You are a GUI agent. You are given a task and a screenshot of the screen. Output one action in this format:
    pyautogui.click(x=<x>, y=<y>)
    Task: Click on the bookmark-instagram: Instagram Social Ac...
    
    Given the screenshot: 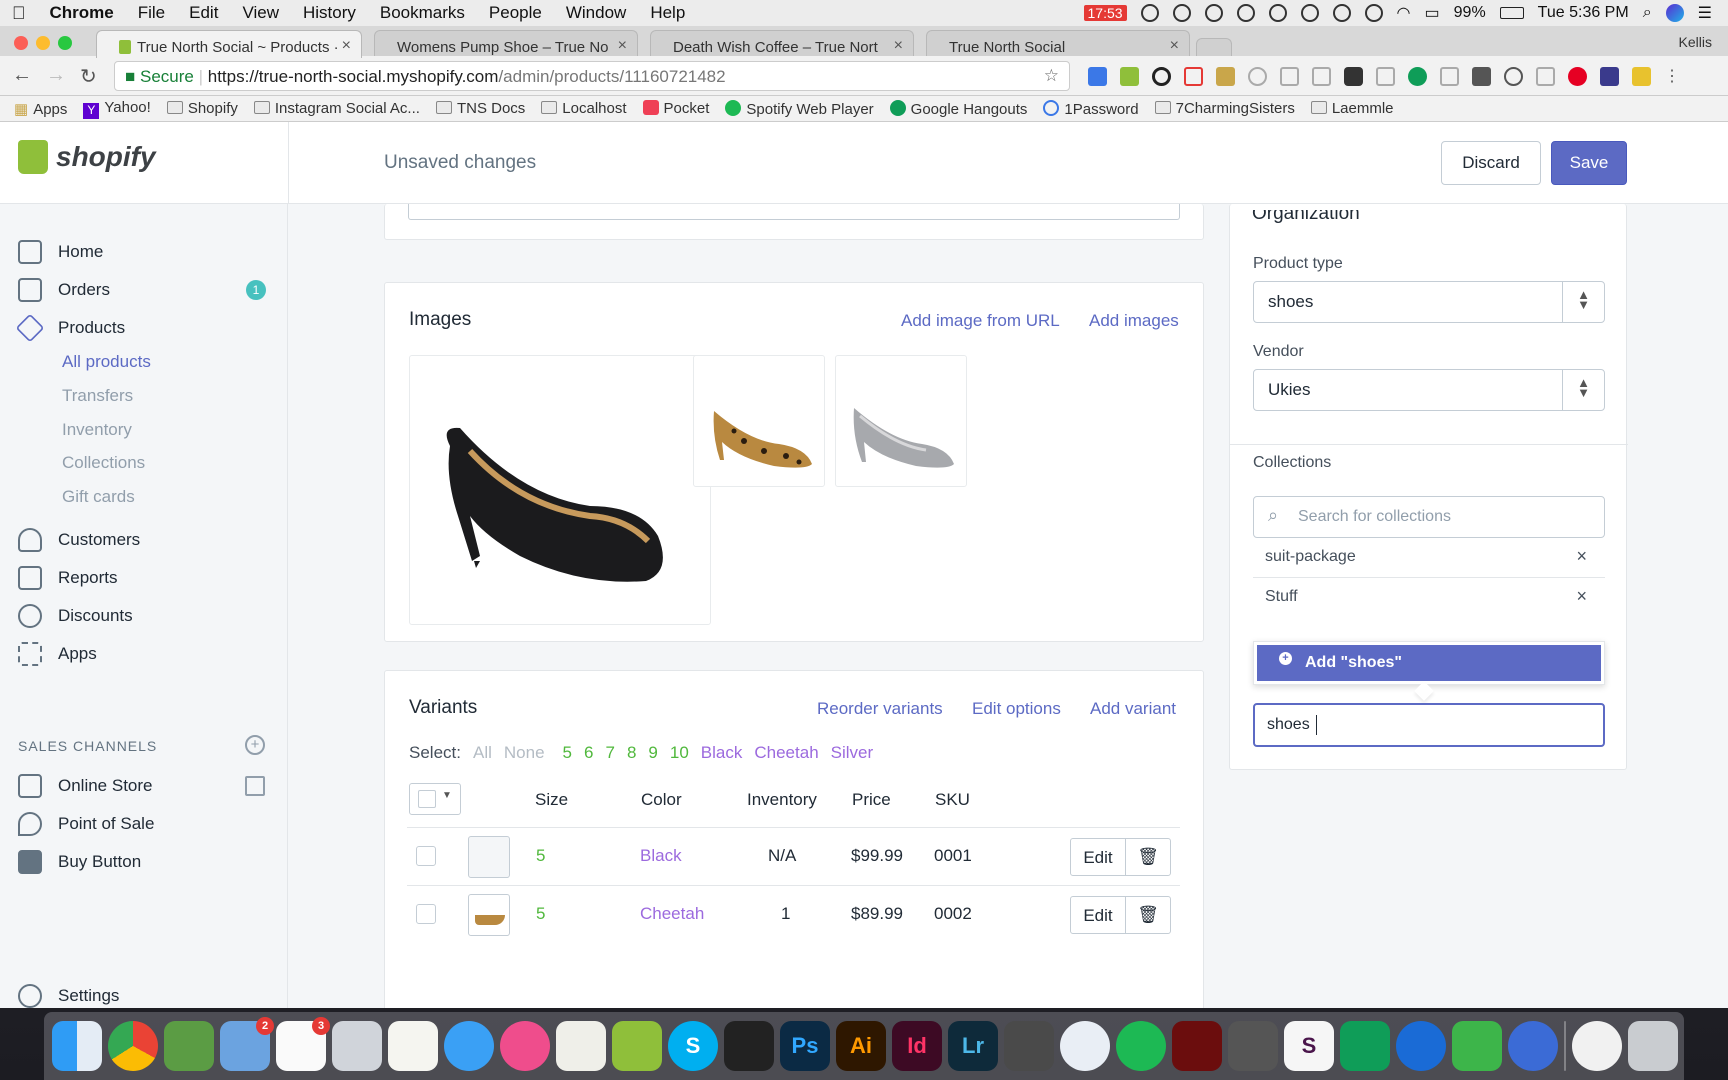 What is the action you would take?
    pyautogui.click(x=336, y=108)
    